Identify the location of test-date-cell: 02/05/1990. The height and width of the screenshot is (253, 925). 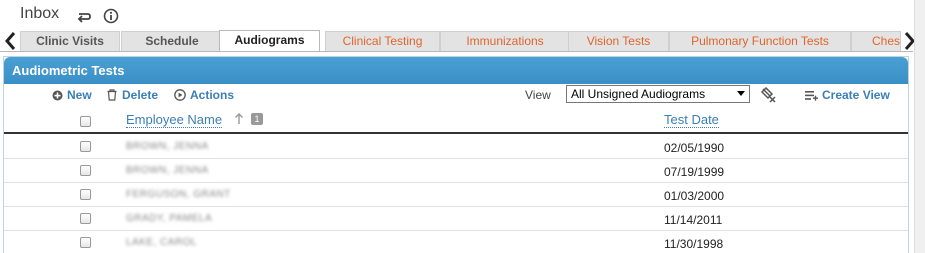
(694, 148).